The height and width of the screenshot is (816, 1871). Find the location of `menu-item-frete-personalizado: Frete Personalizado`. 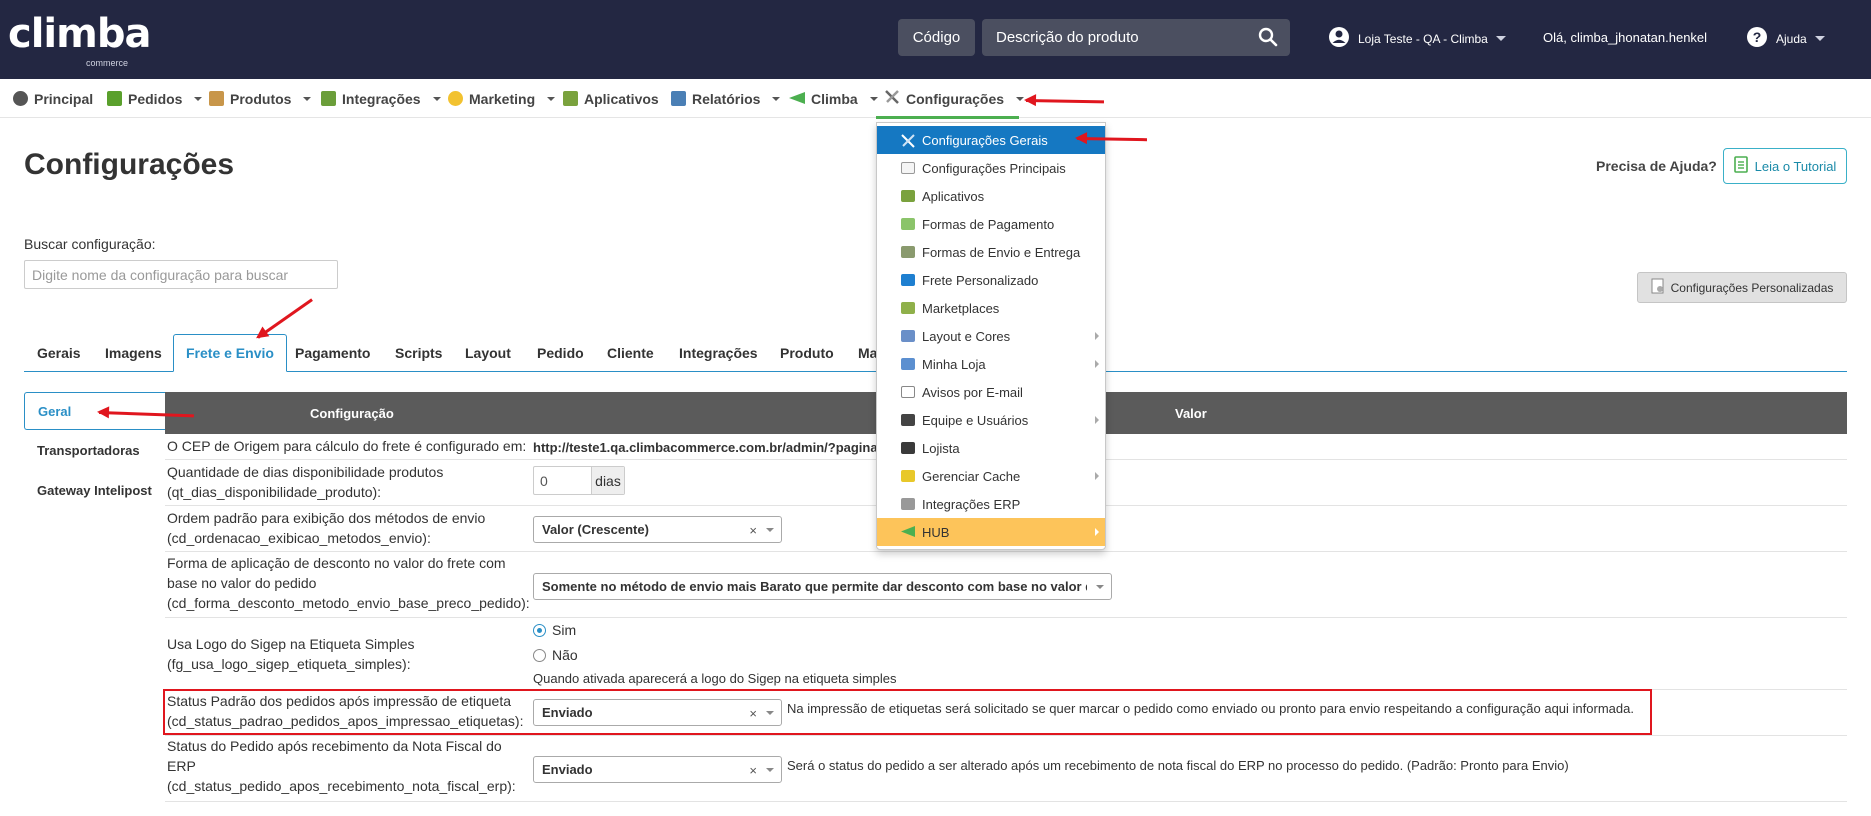

menu-item-frete-personalizado: Frete Personalizado is located at coordinates (991, 280).